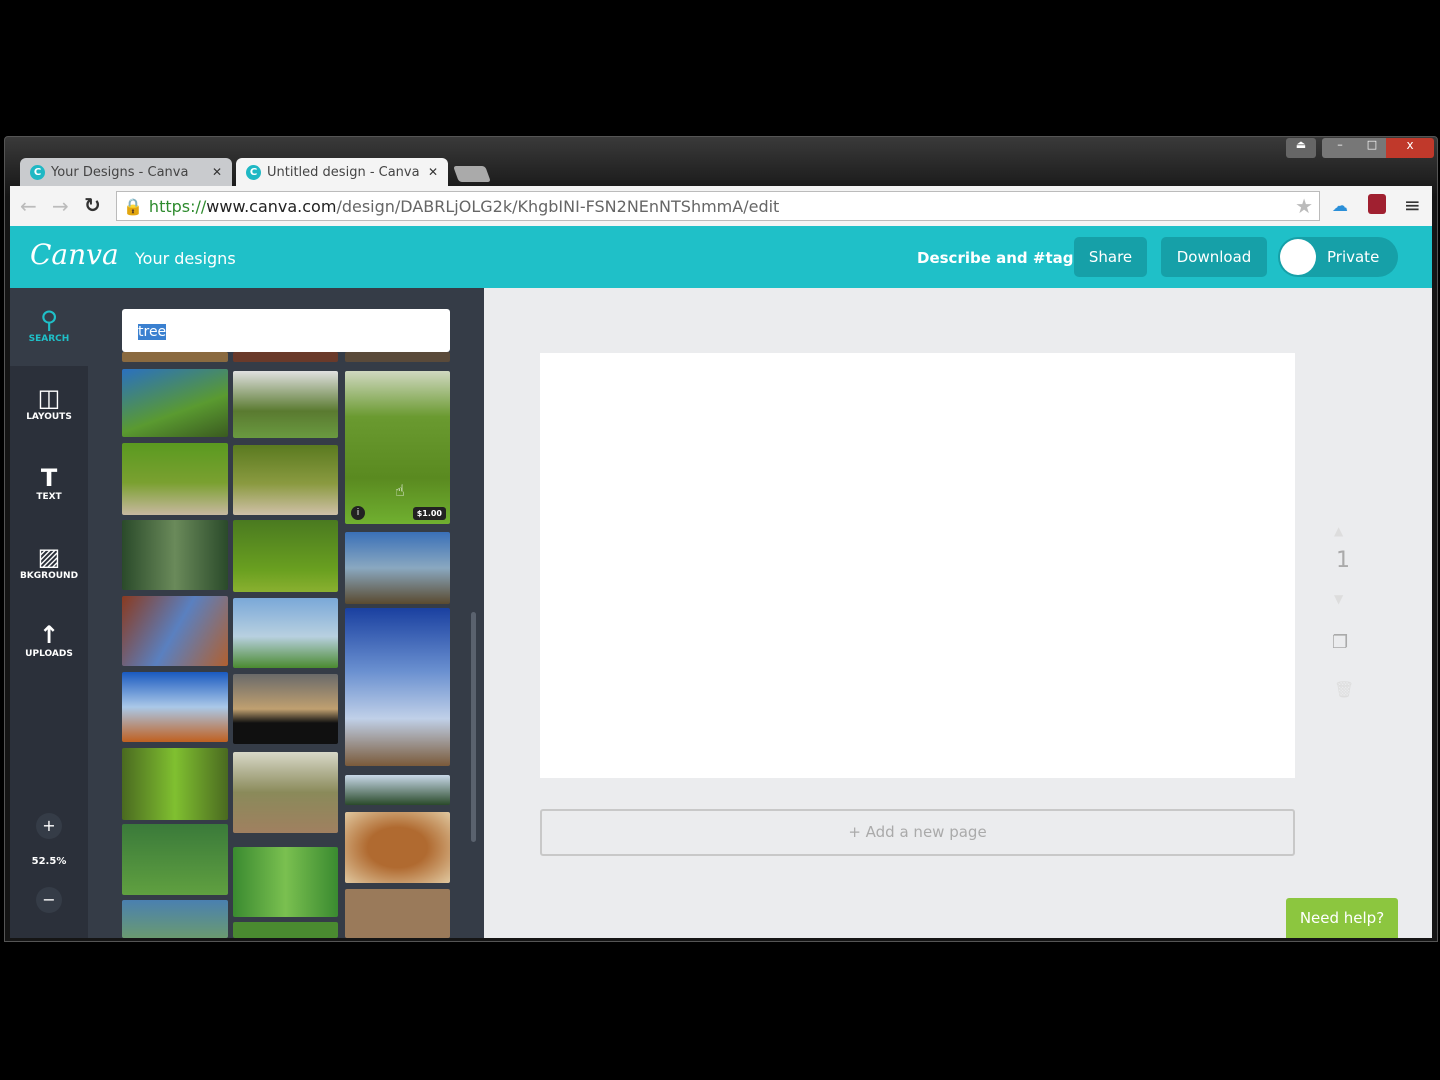  What do you see at coordinates (49, 478) in the screenshot?
I see `text-icon: T` at bounding box center [49, 478].